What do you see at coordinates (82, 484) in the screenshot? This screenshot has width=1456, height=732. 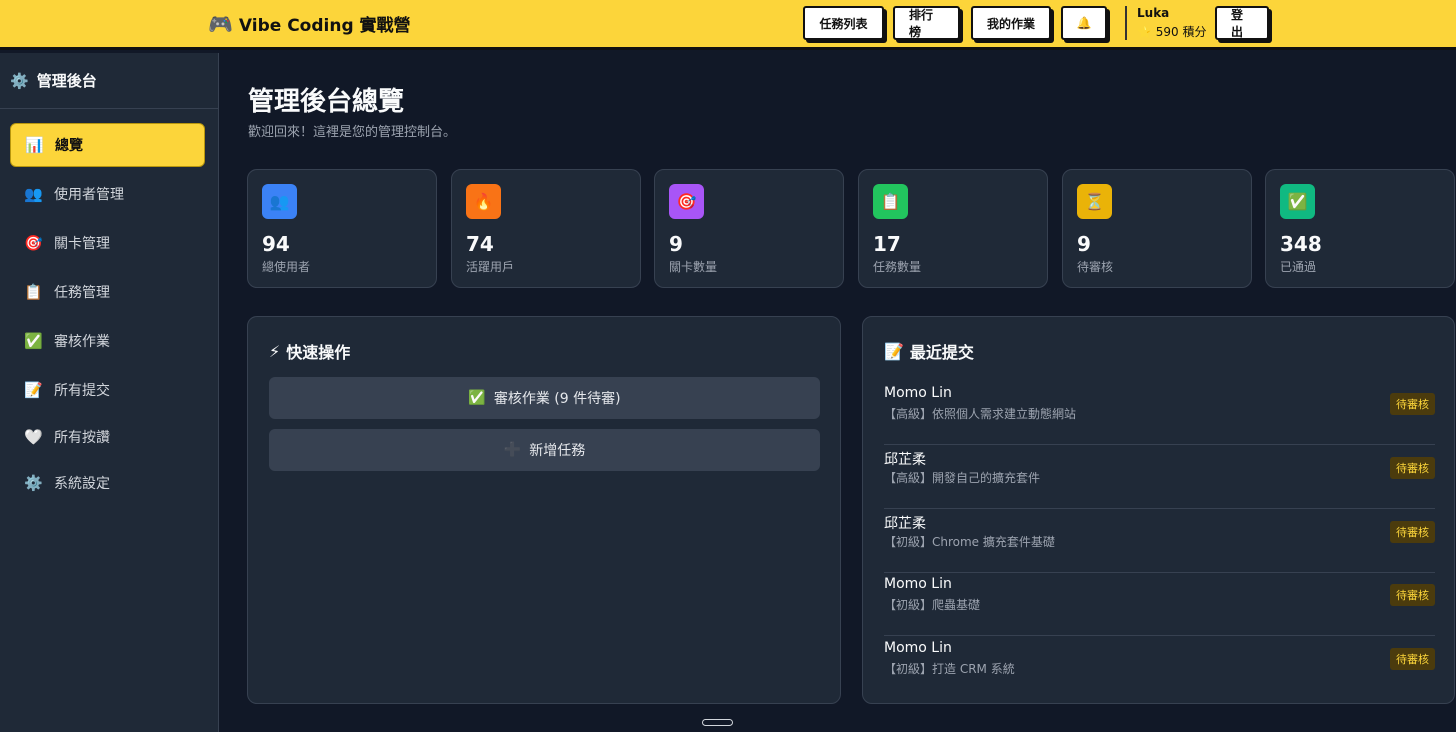 I see `sidebar-item-label: 系統設定` at bounding box center [82, 484].